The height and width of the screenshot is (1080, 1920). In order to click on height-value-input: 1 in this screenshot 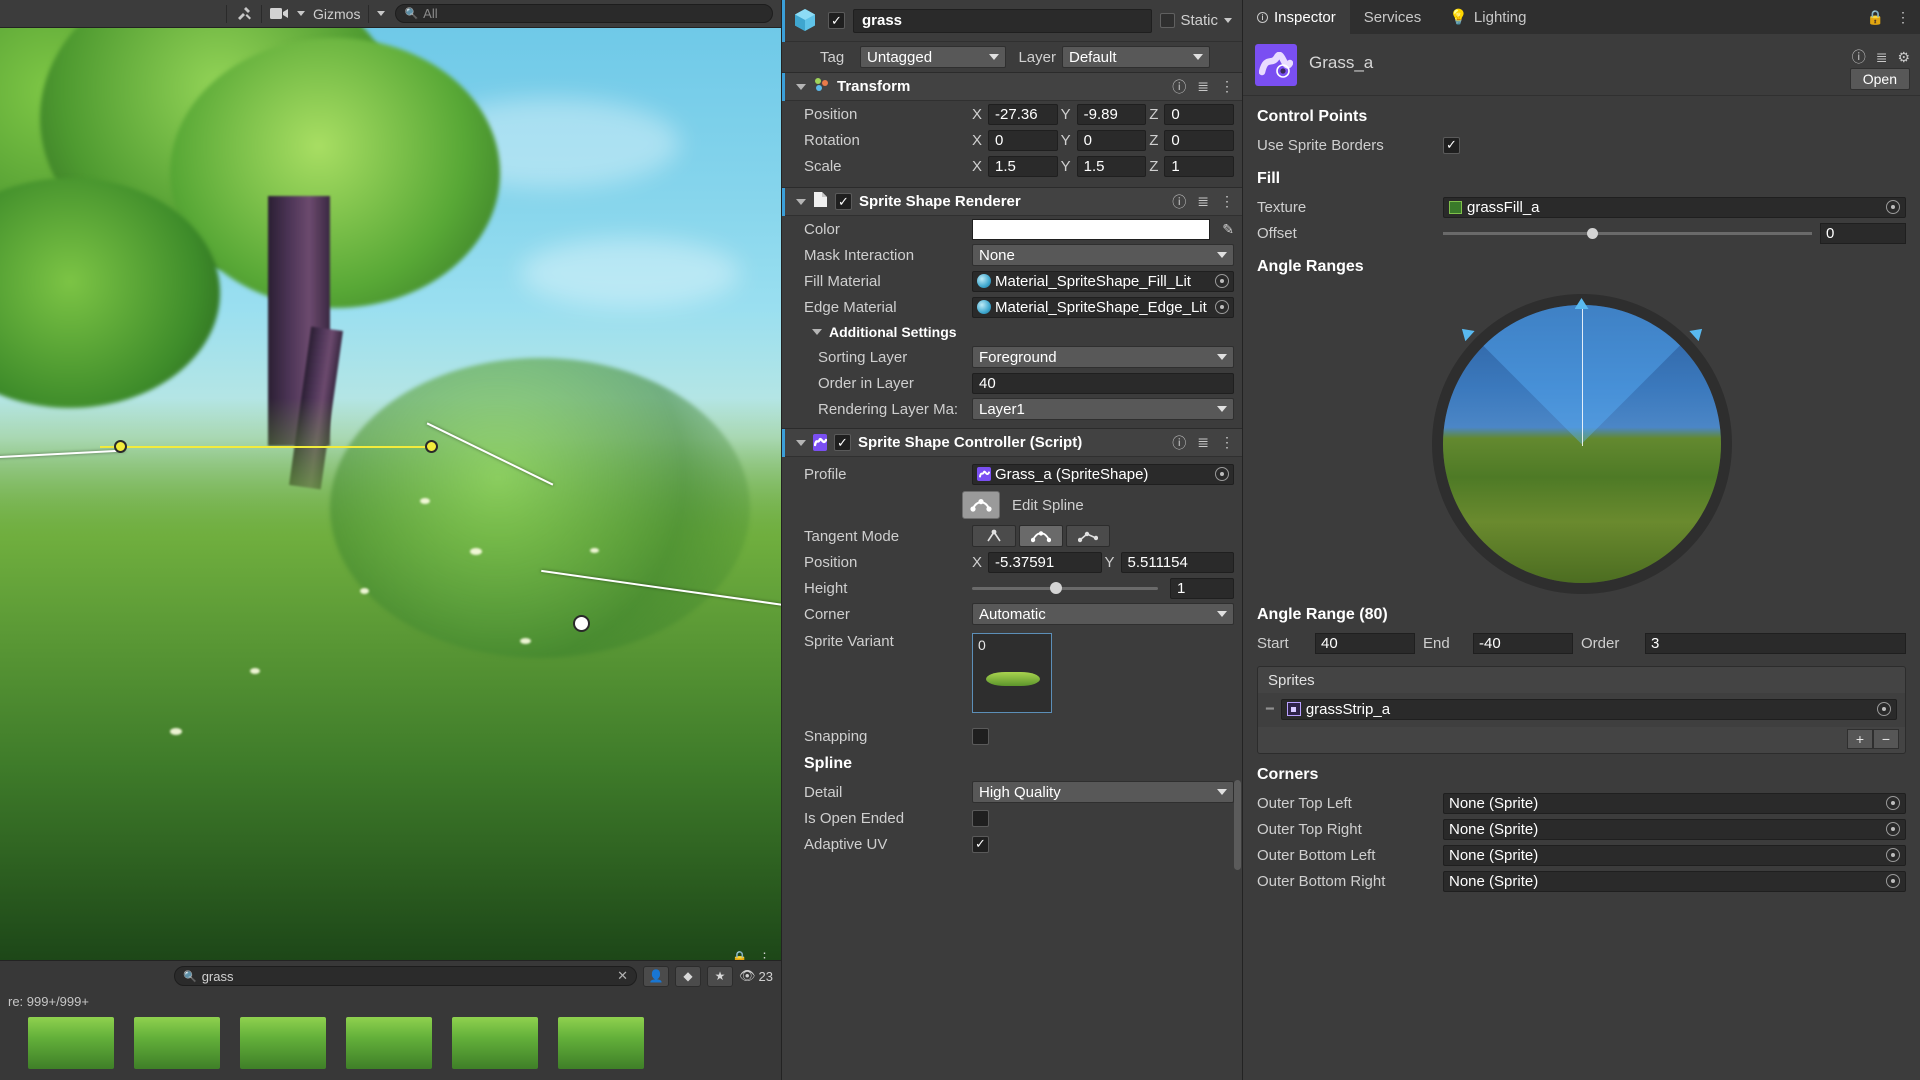, I will do `click(1202, 588)`.